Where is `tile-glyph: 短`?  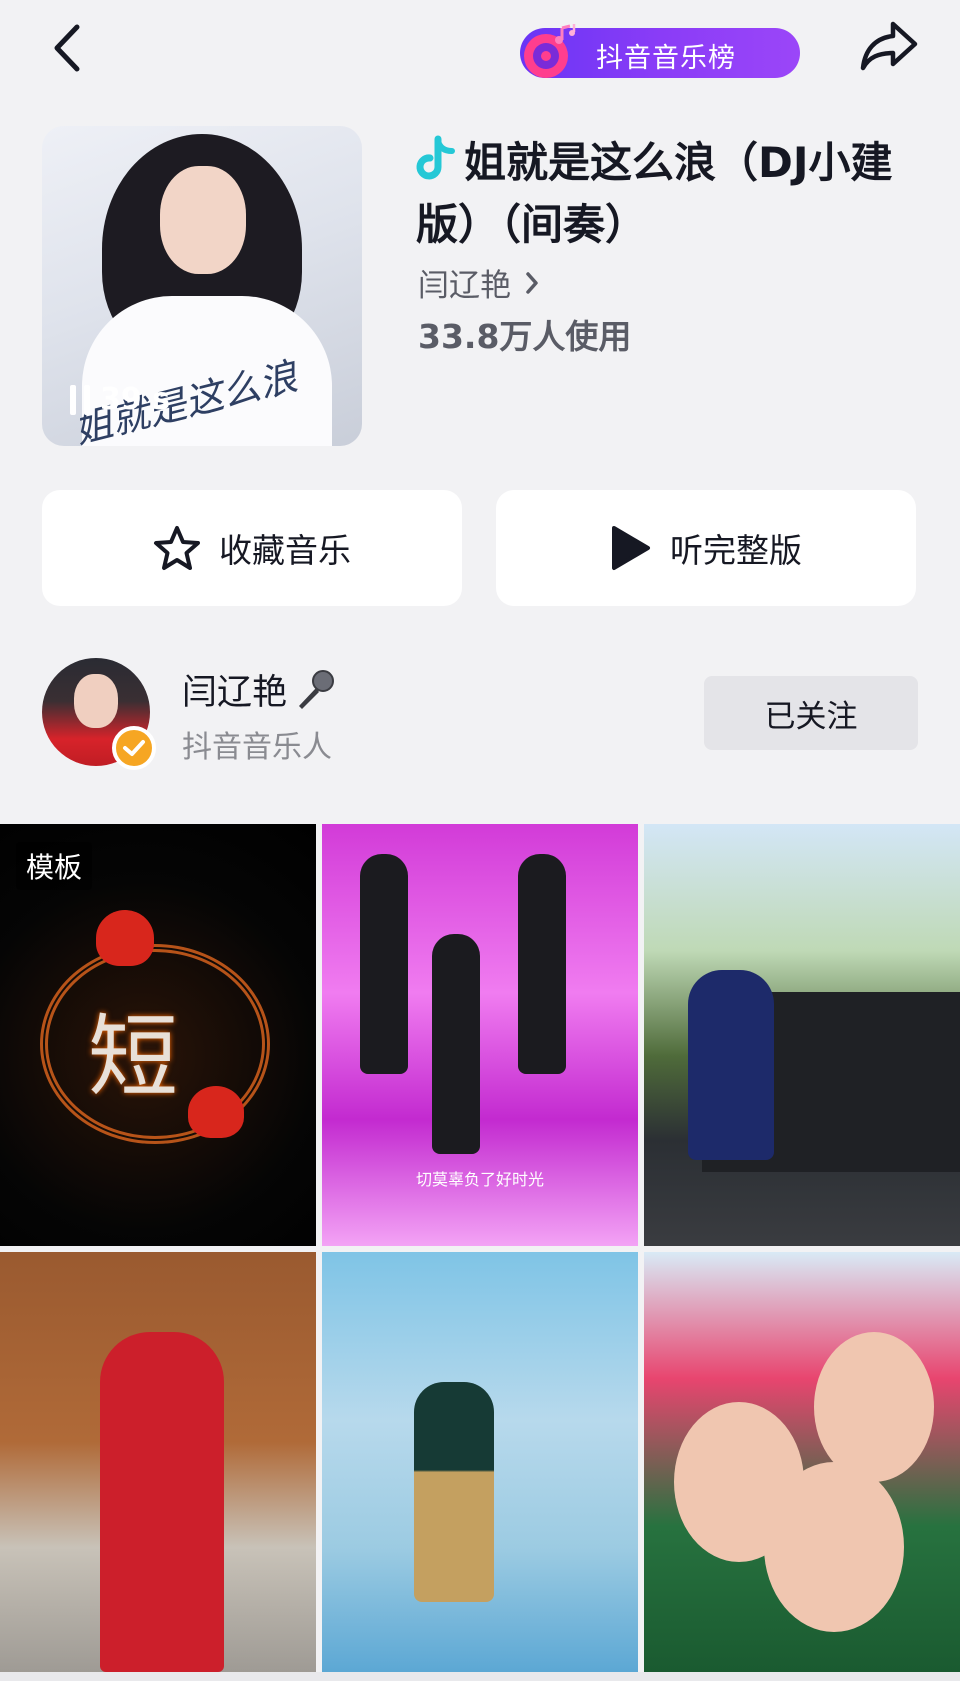 tile-glyph: 短 is located at coordinates (133, 1057).